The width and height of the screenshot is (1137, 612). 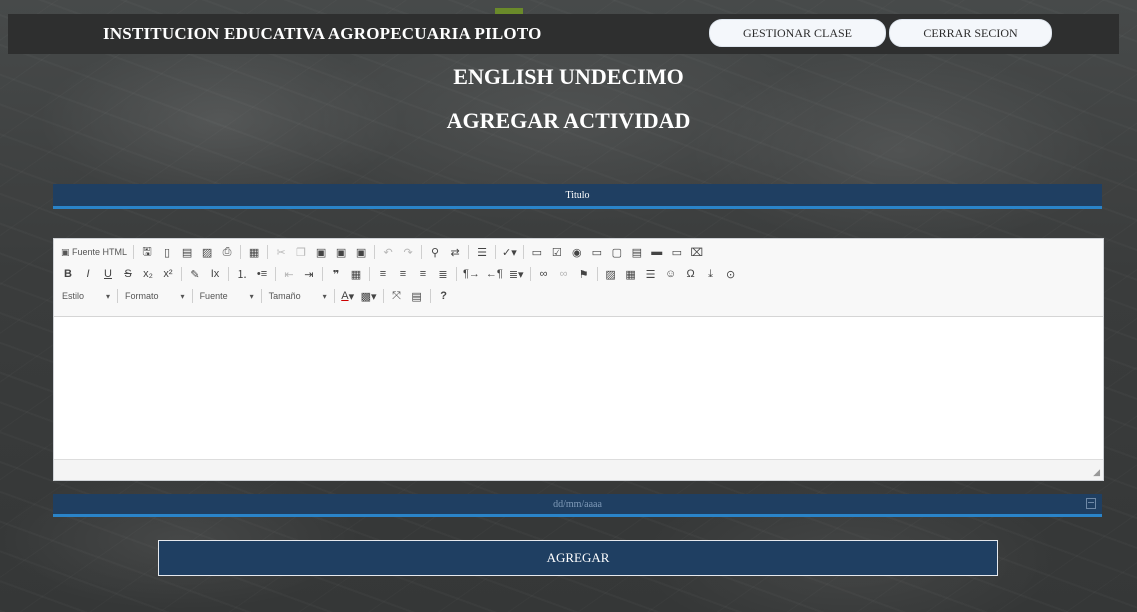 What do you see at coordinates (309, 274) in the screenshot?
I see `indent-icon: ⇥` at bounding box center [309, 274].